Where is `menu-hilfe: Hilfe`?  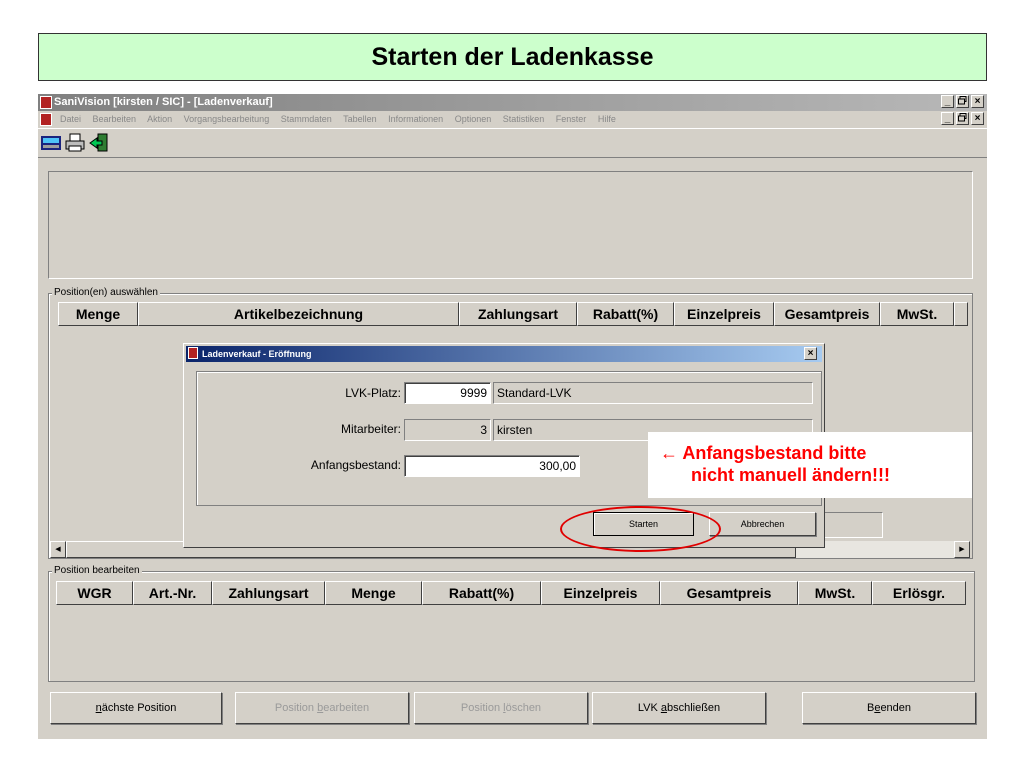
menu-hilfe: Hilfe is located at coordinates (607, 119).